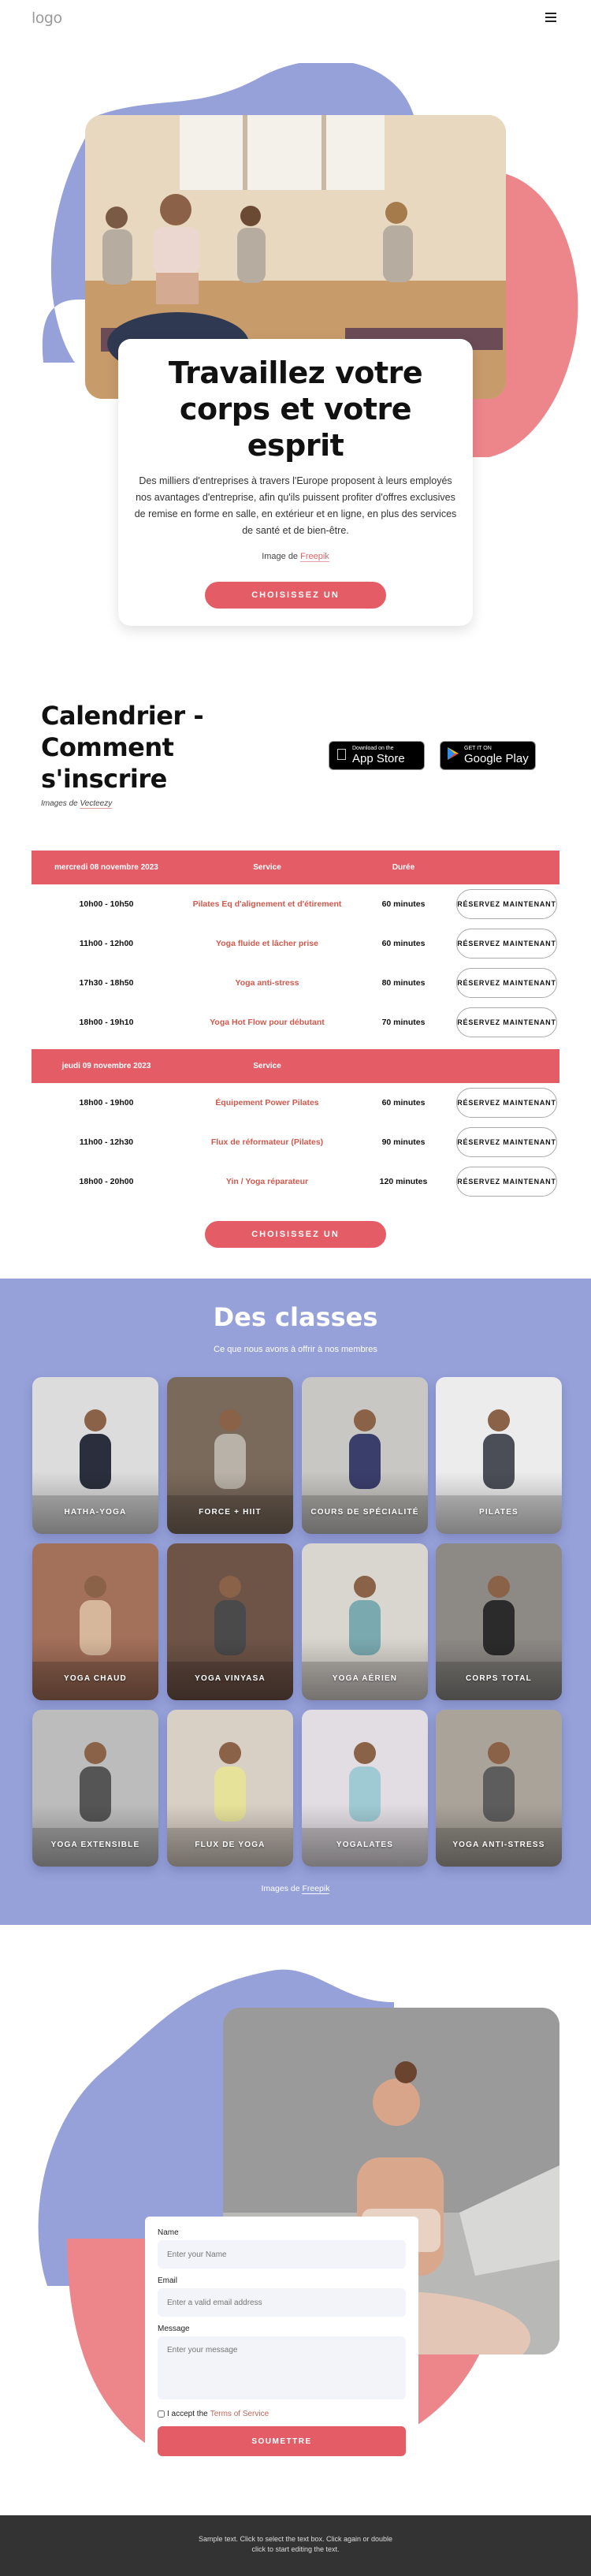  I want to click on row-service: Pilates Eq d'alignement et d'étirement, so click(267, 904).